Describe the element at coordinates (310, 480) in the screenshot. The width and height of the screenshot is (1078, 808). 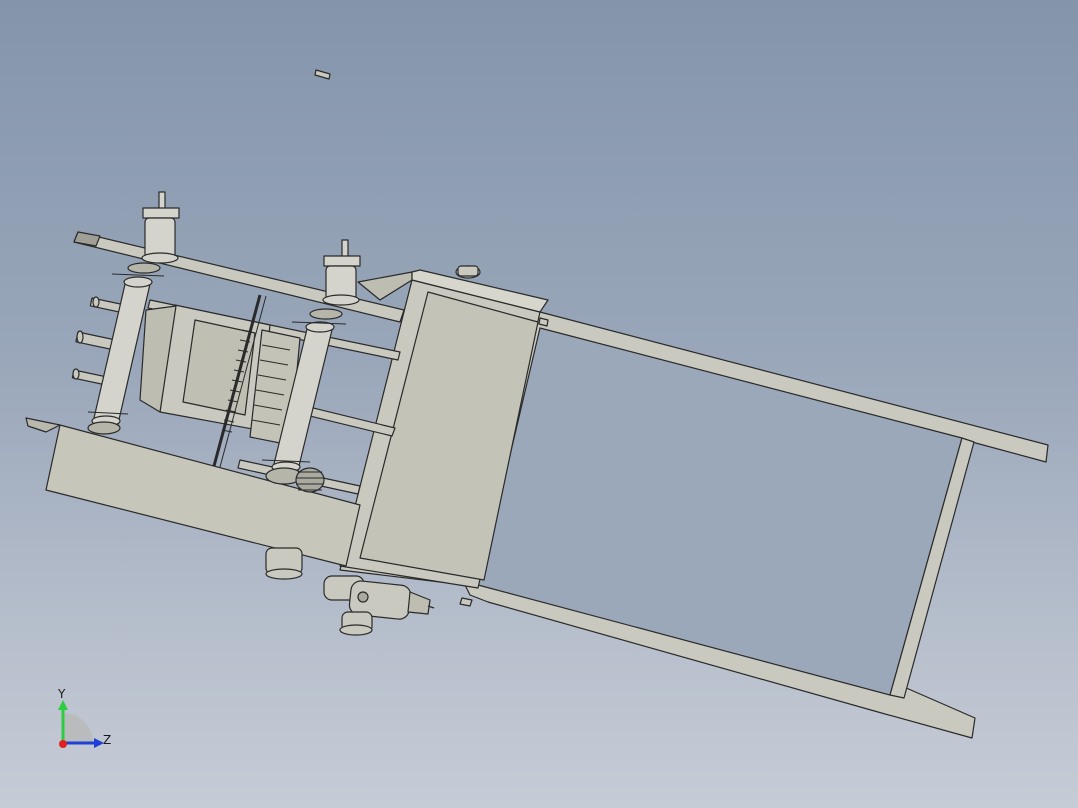
I see `drive-gear` at that location.